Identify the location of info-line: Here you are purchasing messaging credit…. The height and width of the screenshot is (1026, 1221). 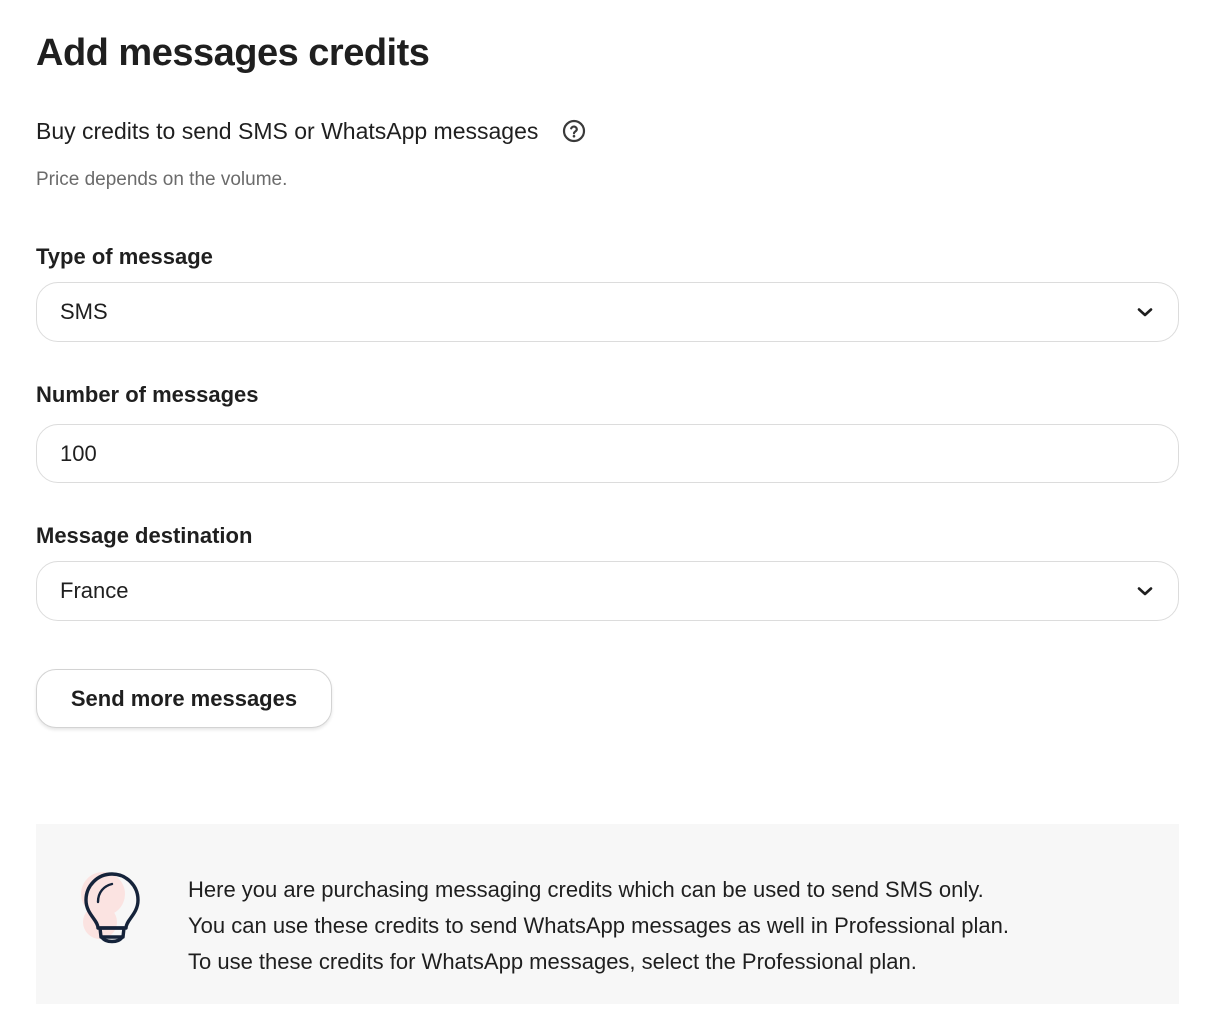
(586, 889).